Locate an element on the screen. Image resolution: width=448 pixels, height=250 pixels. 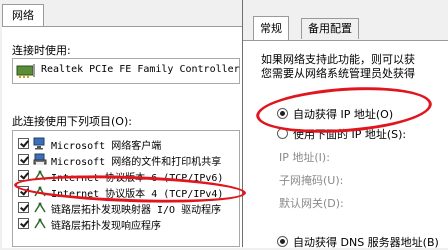
list-item: 链路层拓扑发现响应程序 is located at coordinates (126, 224).